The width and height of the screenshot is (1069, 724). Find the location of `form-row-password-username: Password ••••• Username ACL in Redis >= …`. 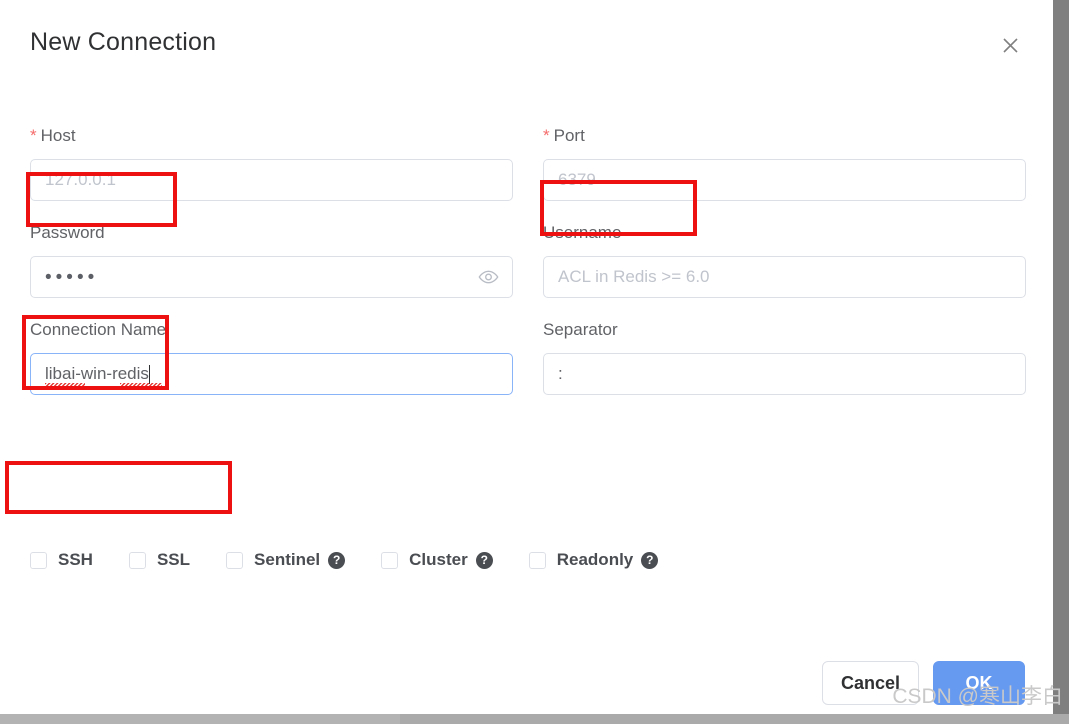

form-row-password-username: Password ••••• Username ACL in Redis >= … is located at coordinates (528, 260).